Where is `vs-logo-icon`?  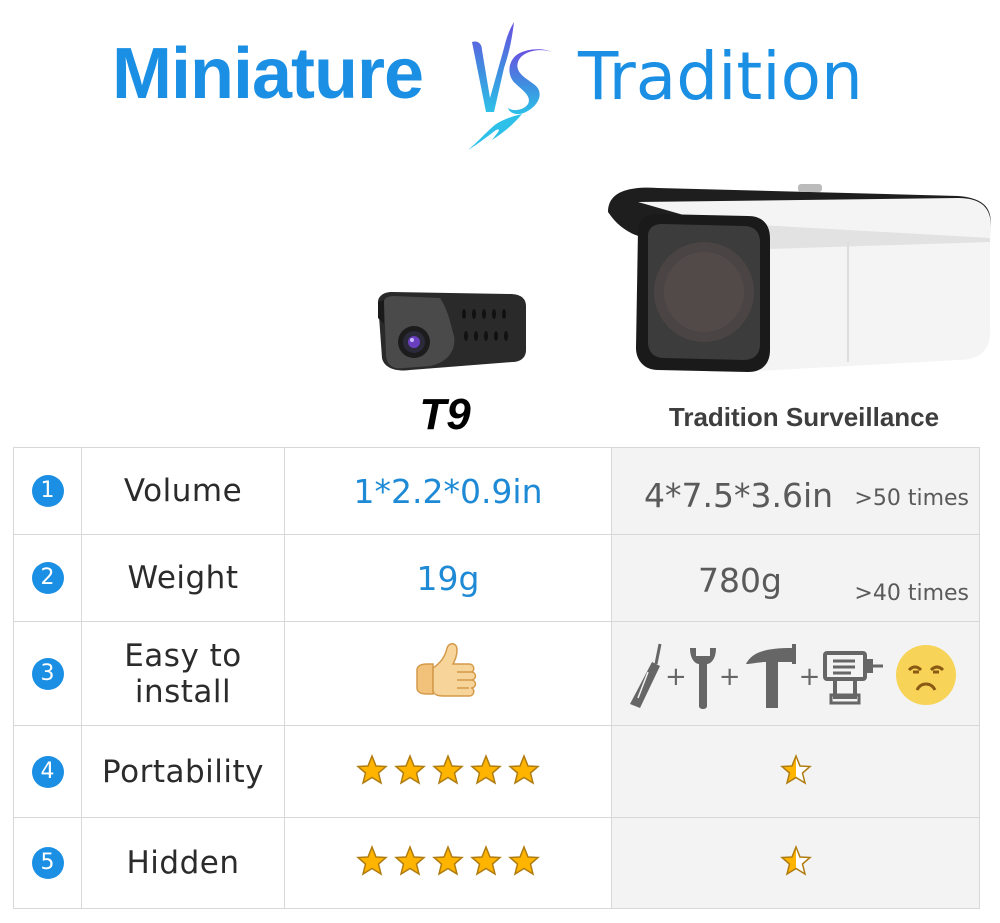 vs-logo-icon is located at coordinates (510, 86).